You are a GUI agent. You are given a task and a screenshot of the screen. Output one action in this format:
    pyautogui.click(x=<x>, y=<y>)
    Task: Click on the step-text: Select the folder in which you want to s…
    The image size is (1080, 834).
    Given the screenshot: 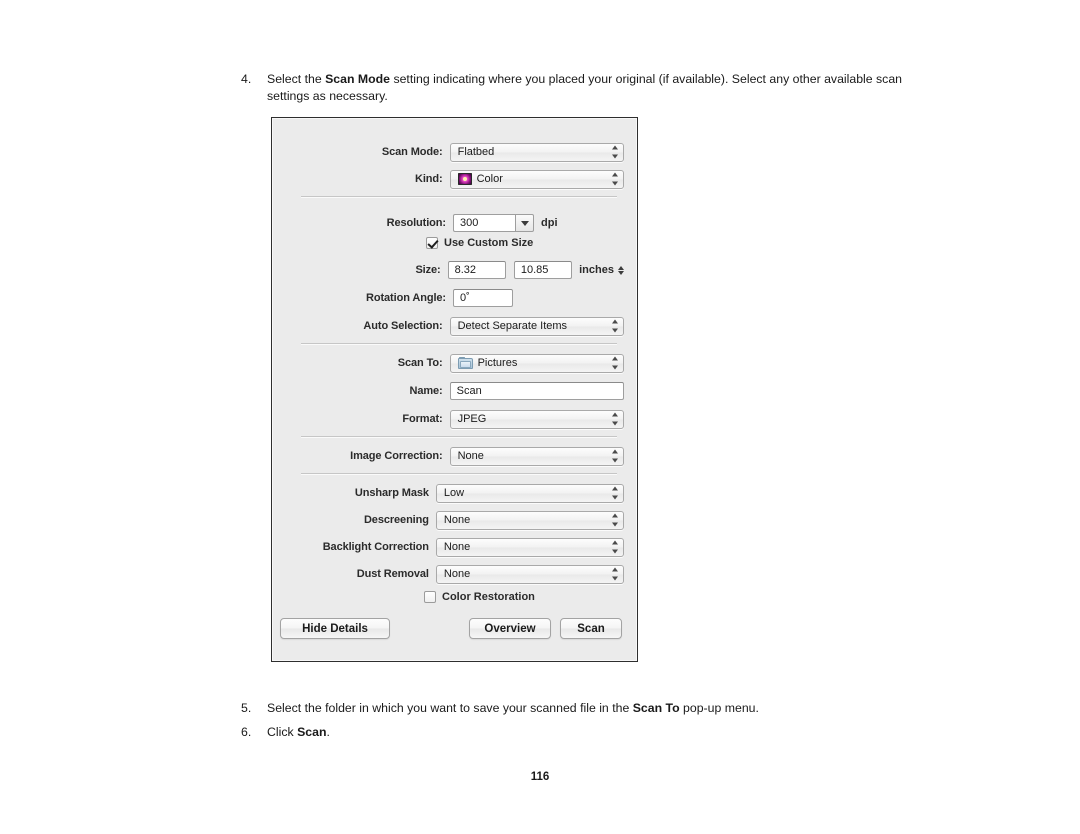 What is the action you would take?
    pyautogui.click(x=513, y=708)
    